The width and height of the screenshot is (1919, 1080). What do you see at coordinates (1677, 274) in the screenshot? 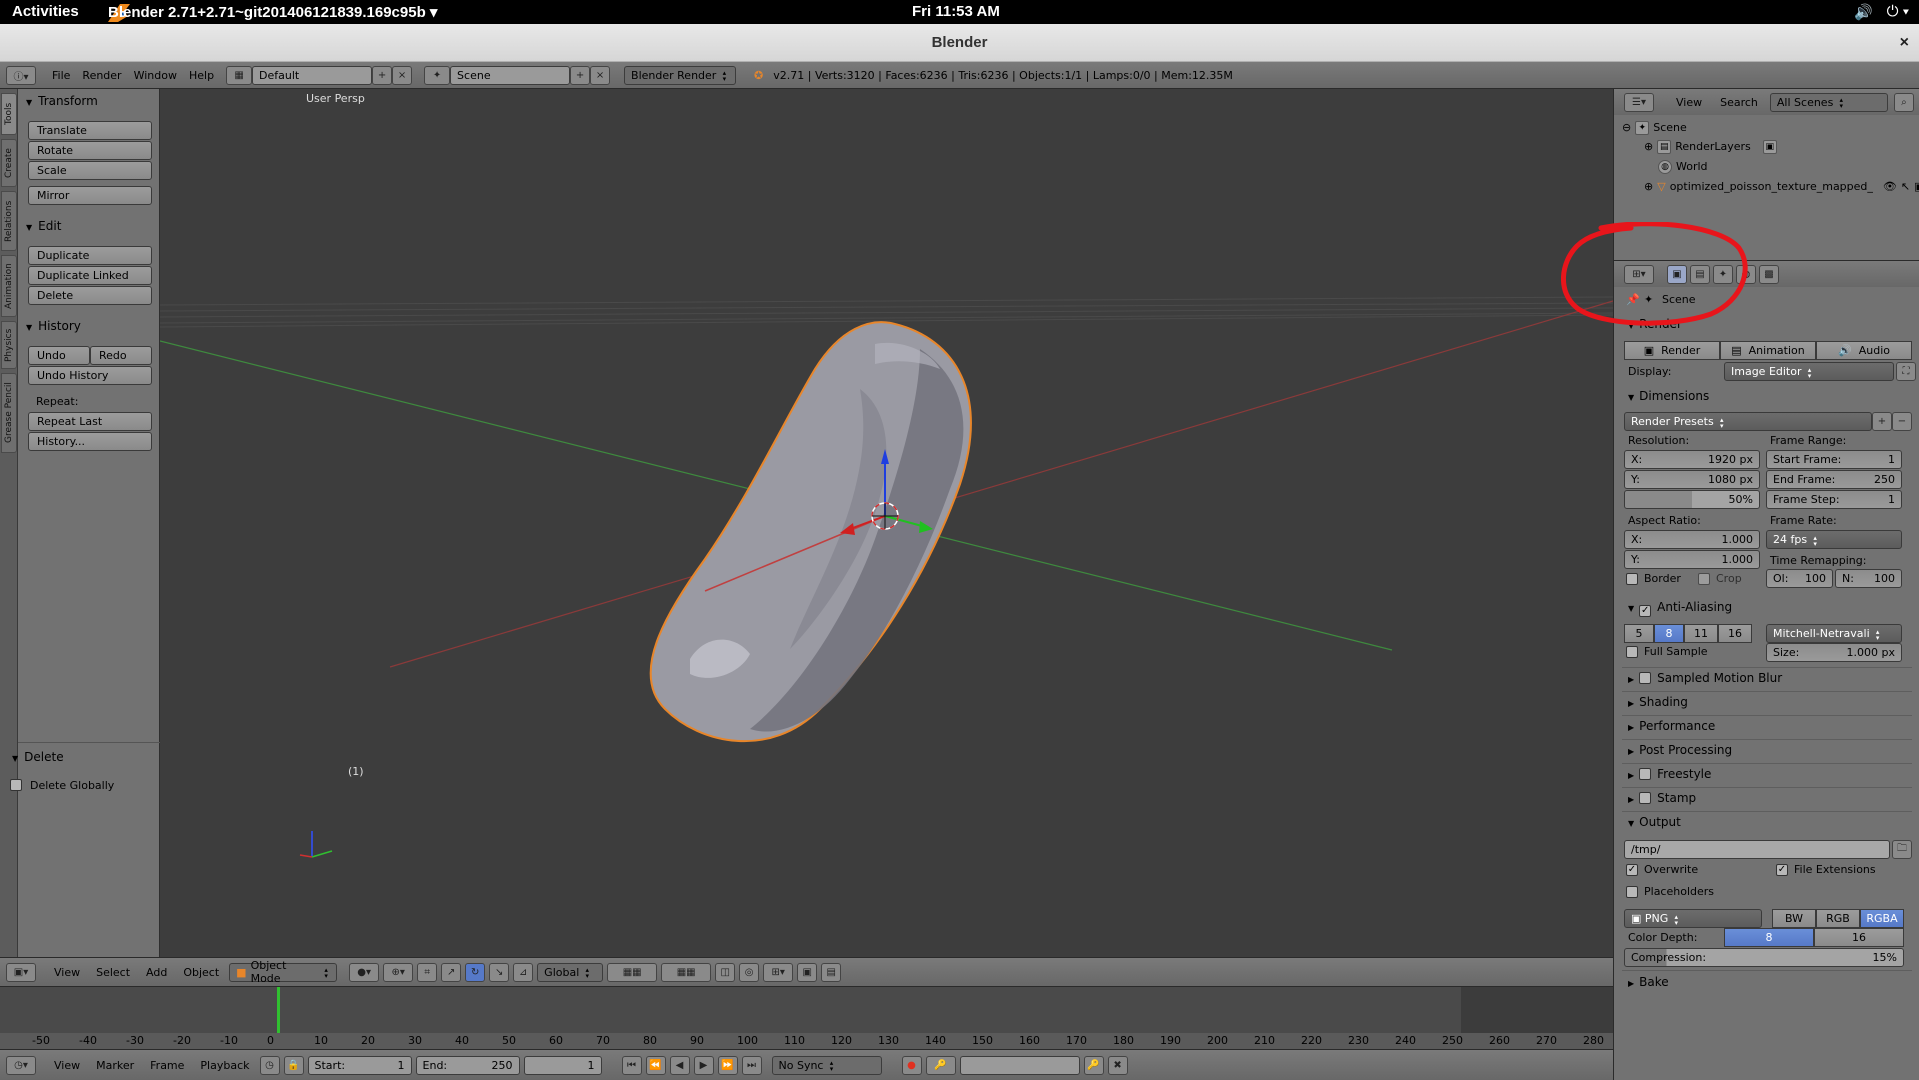
I see `render-tab-icon: ▣` at bounding box center [1677, 274].